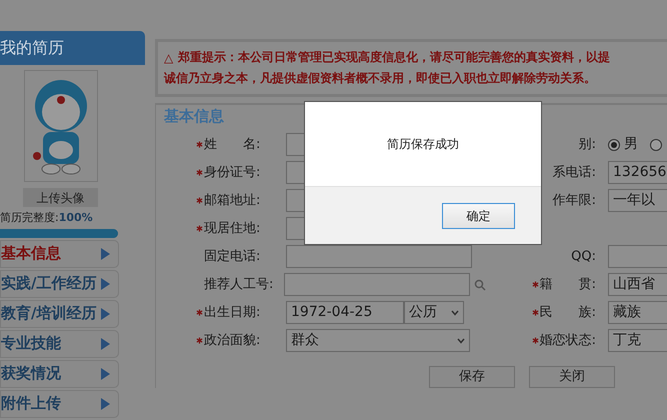 This screenshot has height=420, width=667. I want to click on field-label: 别:, so click(587, 145).